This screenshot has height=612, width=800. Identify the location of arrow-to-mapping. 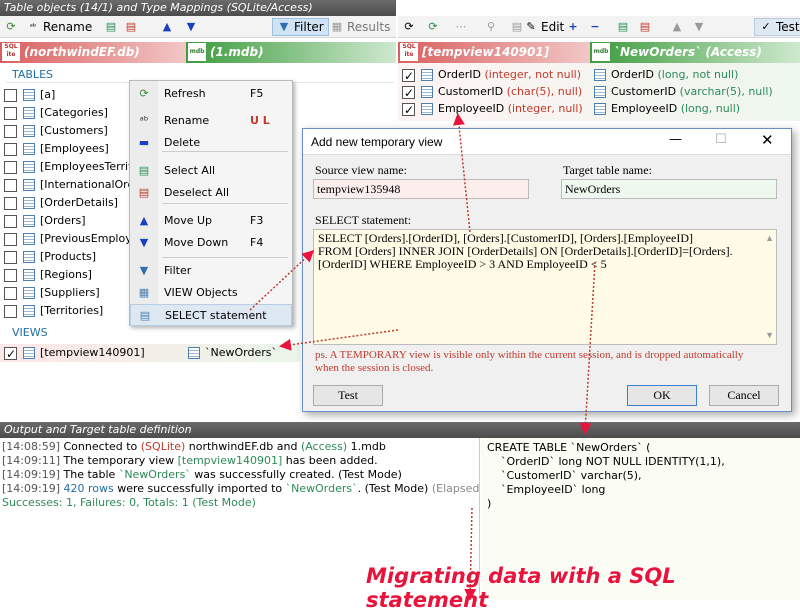
(461, 173).